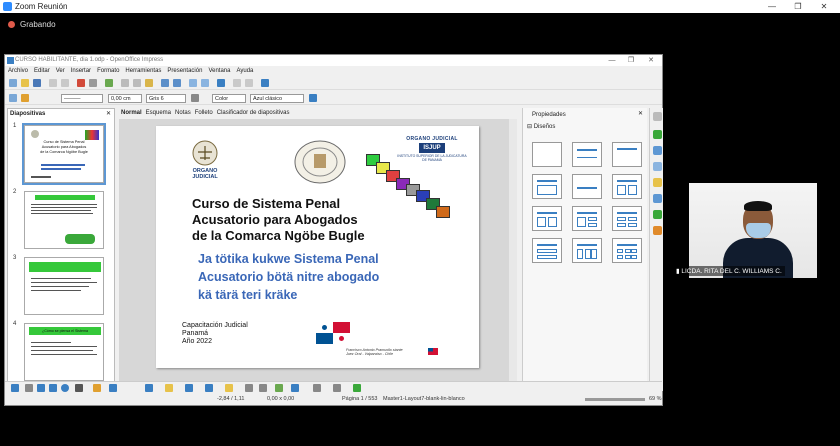 This screenshot has height=446, width=840. What do you see at coordinates (627, 218) in the screenshot?
I see `layout-four-content` at bounding box center [627, 218].